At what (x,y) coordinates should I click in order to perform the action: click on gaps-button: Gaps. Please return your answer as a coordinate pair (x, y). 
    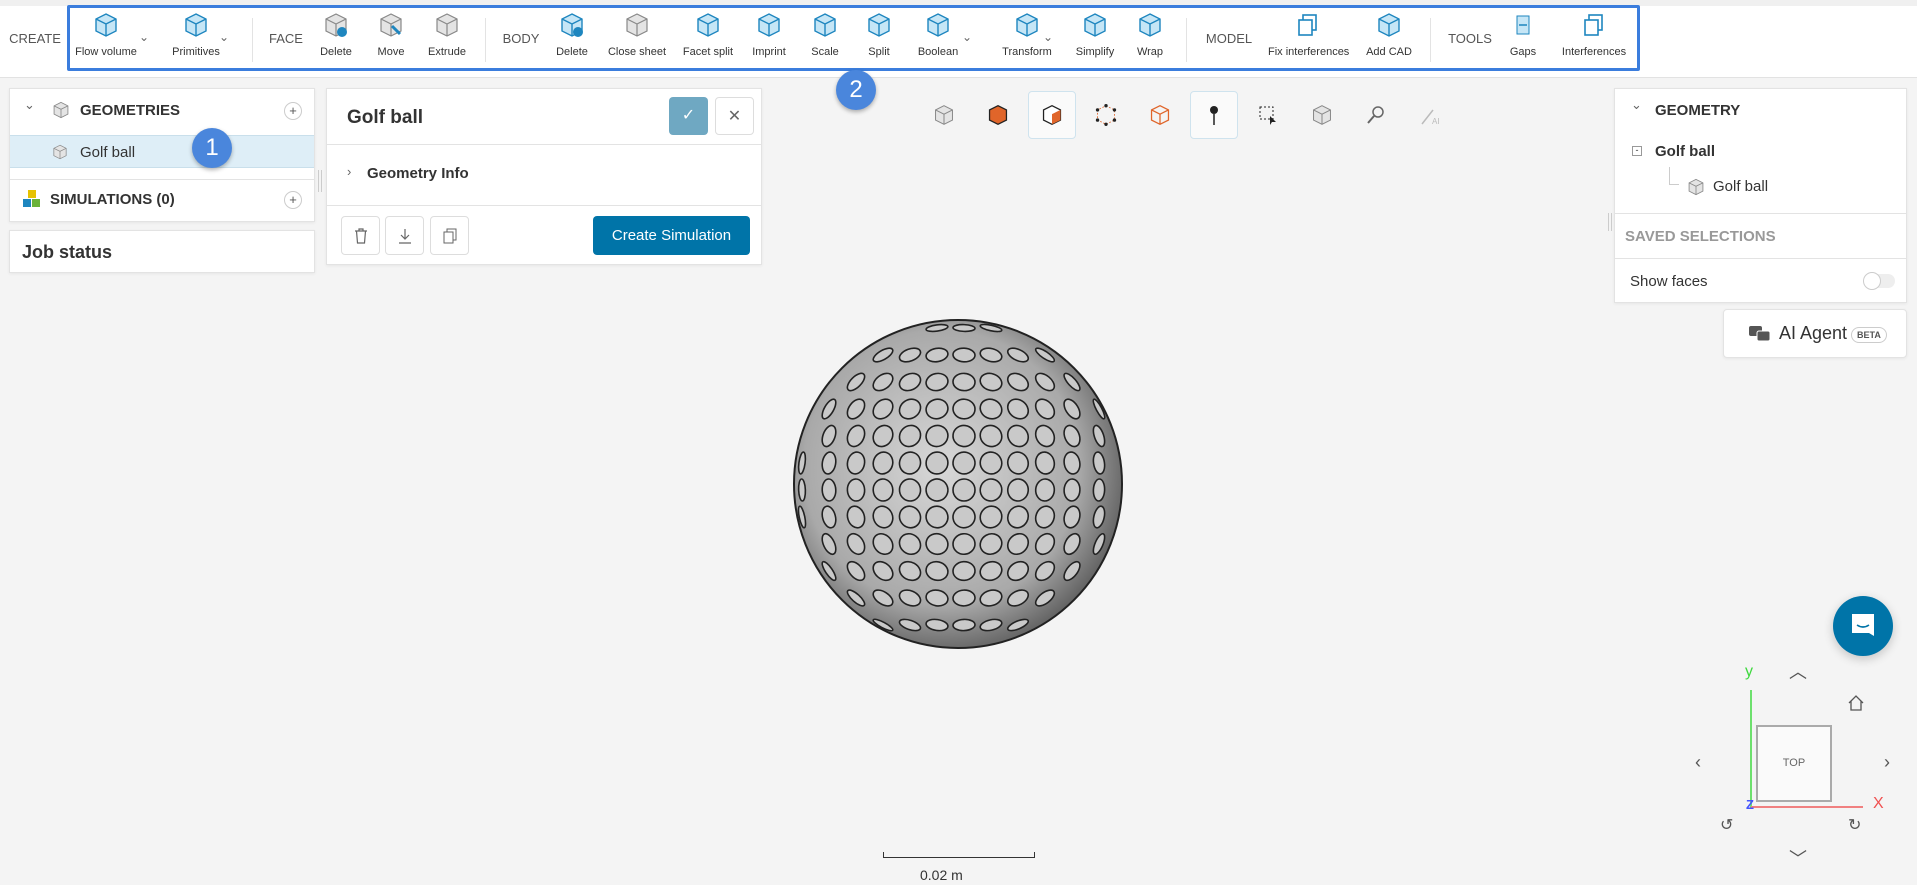
    Looking at the image, I should click on (1523, 35).